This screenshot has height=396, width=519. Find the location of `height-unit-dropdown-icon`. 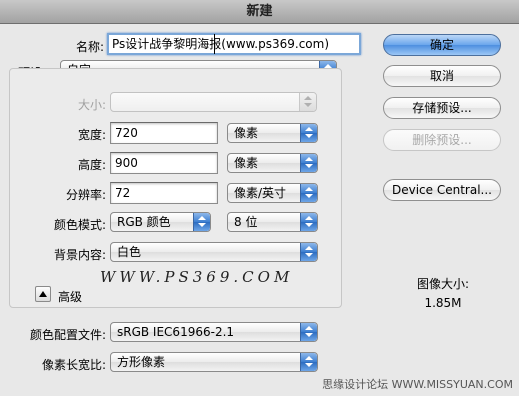

height-unit-dropdown-icon is located at coordinates (308, 163).